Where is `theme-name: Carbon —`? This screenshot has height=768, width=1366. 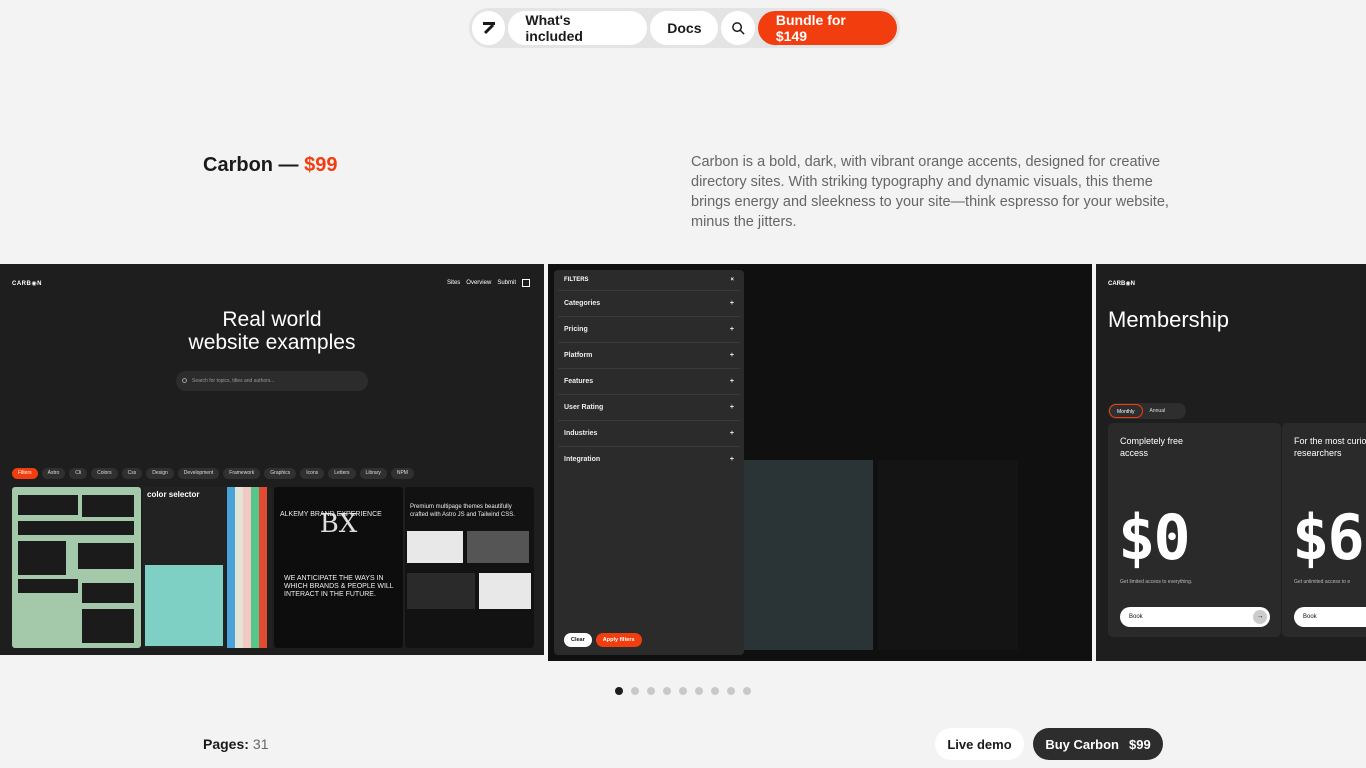 theme-name: Carbon — is located at coordinates (254, 165).